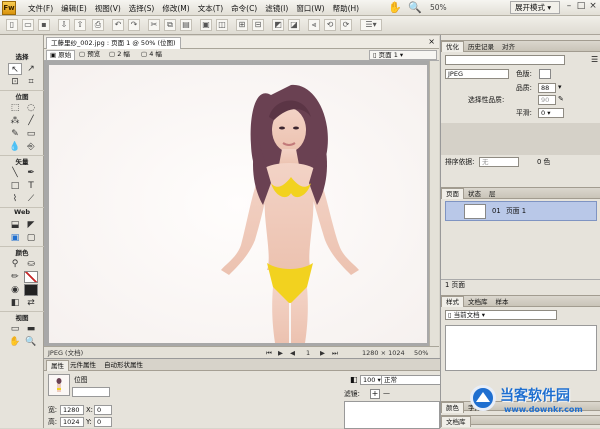 The height and width of the screenshot is (429, 600). Describe the element at coordinates (40, 8) in the screenshot. I see `menu-file: 文件(F)` at that location.